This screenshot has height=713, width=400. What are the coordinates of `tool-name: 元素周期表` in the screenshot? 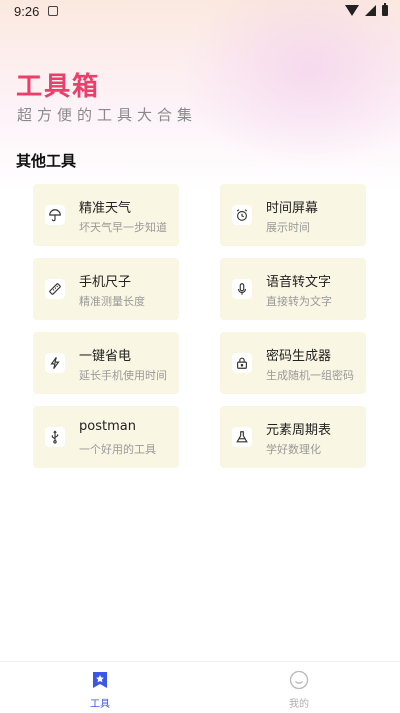 It's located at (299, 430).